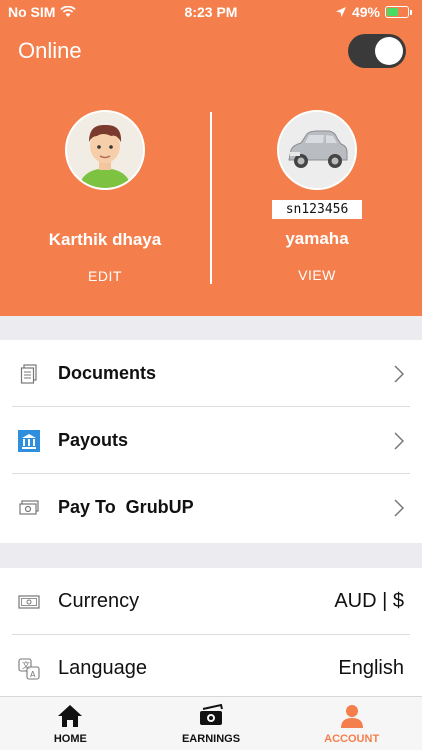  What do you see at coordinates (389, 51) in the screenshot?
I see `toggle-knob` at bounding box center [389, 51].